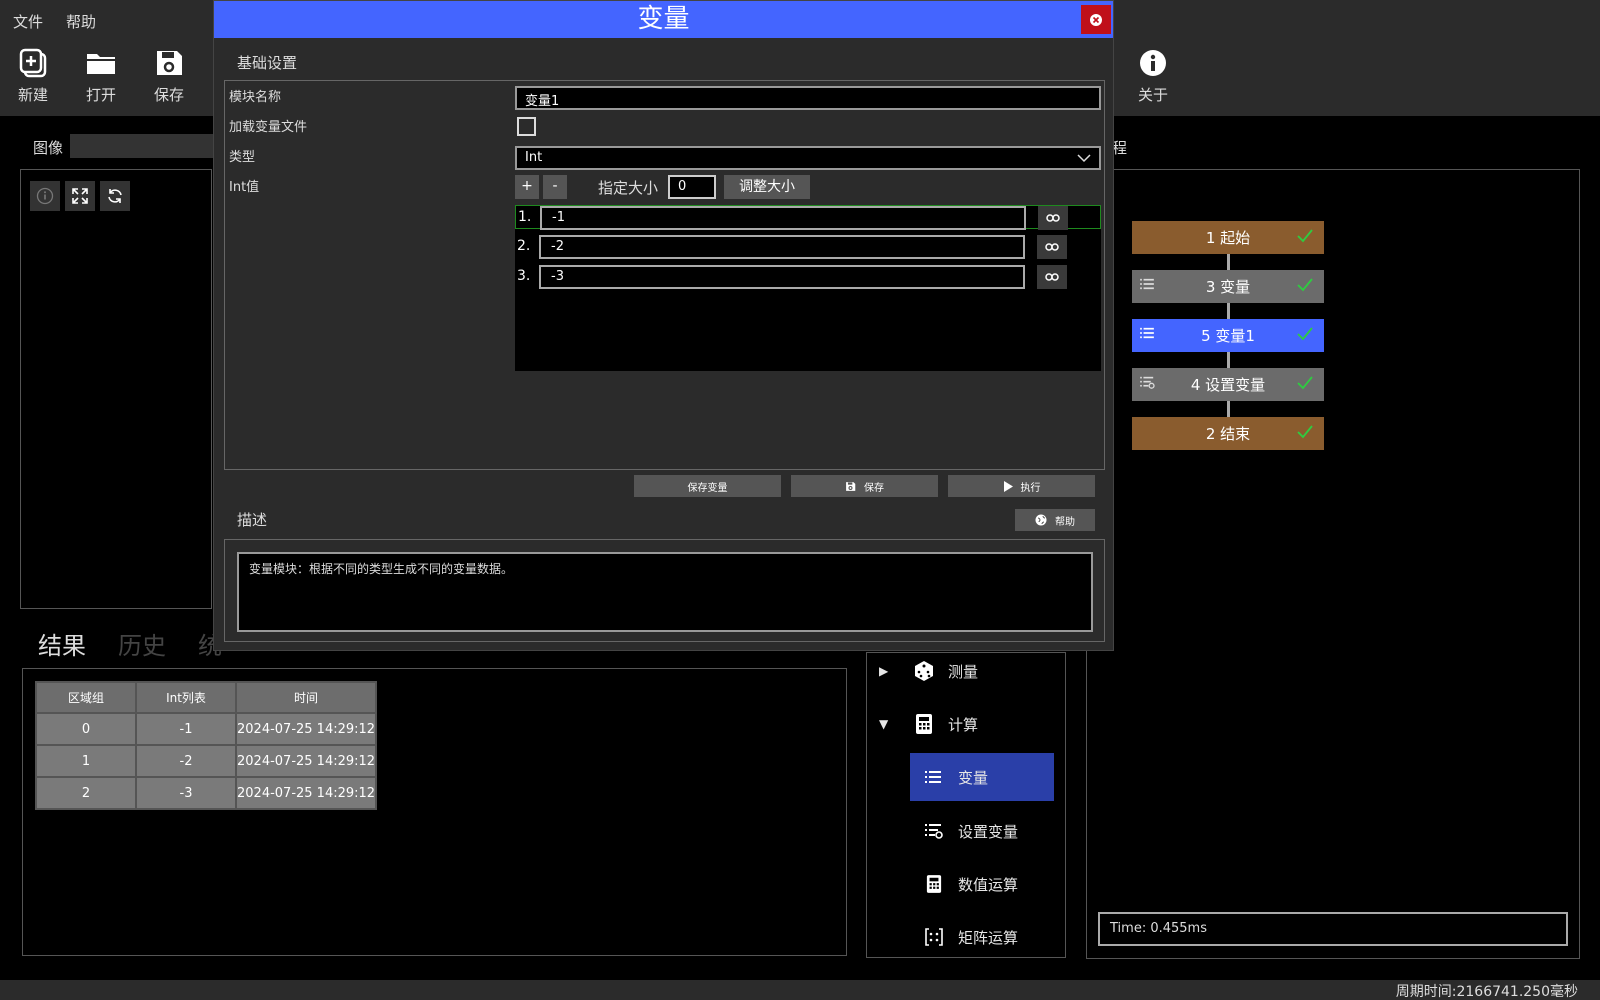 The height and width of the screenshot is (1000, 1600). What do you see at coordinates (101, 76) in the screenshot?
I see `open-button: 打开` at bounding box center [101, 76].